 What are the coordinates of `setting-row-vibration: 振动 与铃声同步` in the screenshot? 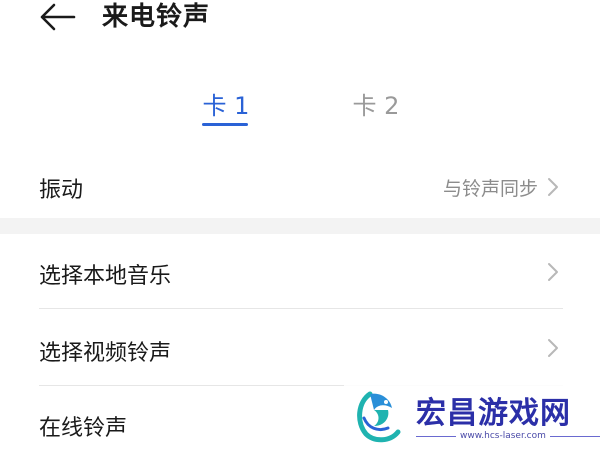 It's located at (300, 188).